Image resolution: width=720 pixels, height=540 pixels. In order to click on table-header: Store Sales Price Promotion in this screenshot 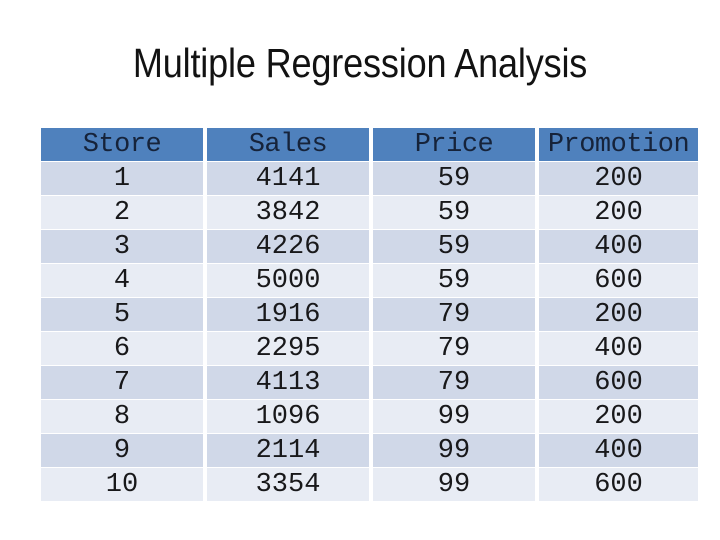, I will do `click(369, 144)`.